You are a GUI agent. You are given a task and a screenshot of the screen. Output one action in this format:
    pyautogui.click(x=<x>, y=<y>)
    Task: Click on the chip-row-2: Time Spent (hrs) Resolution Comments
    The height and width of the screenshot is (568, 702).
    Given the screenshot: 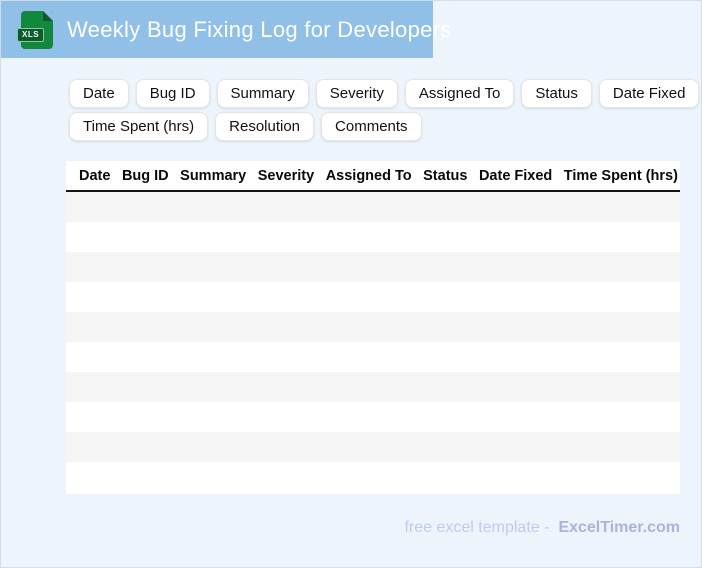 What is the action you would take?
    pyautogui.click(x=359, y=126)
    